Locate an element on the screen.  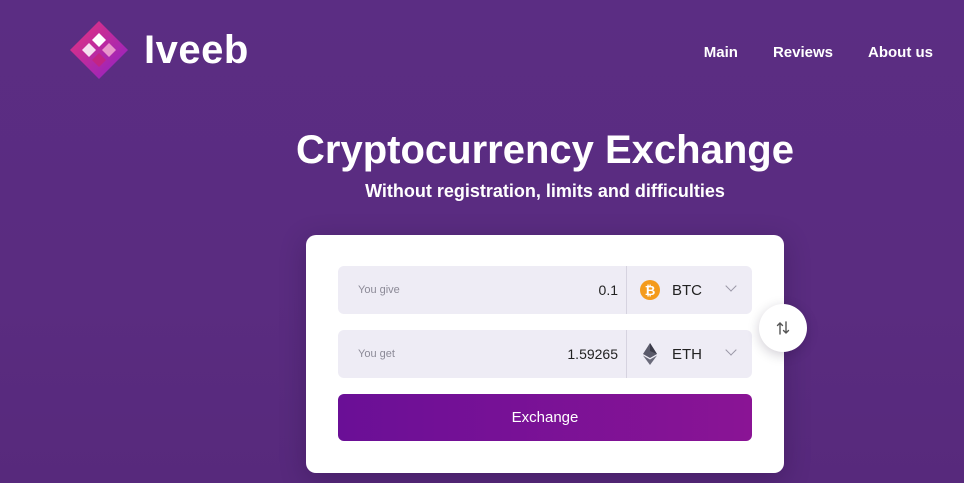
ethereum-icon is located at coordinates (650, 354).